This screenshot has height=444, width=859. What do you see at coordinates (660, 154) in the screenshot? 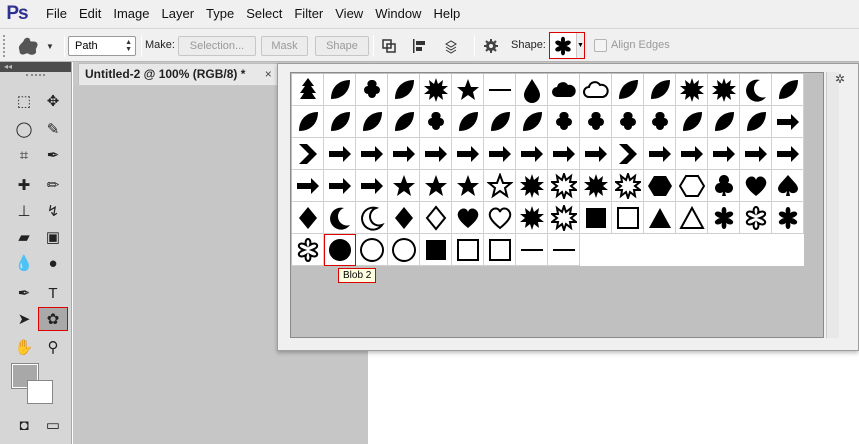
I see `arrow-11-icon` at bounding box center [660, 154].